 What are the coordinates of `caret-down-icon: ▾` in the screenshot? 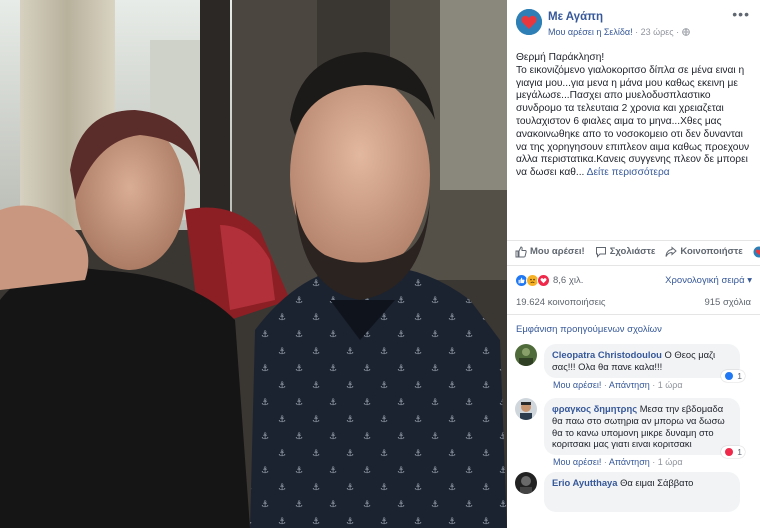 It's located at (749, 280).